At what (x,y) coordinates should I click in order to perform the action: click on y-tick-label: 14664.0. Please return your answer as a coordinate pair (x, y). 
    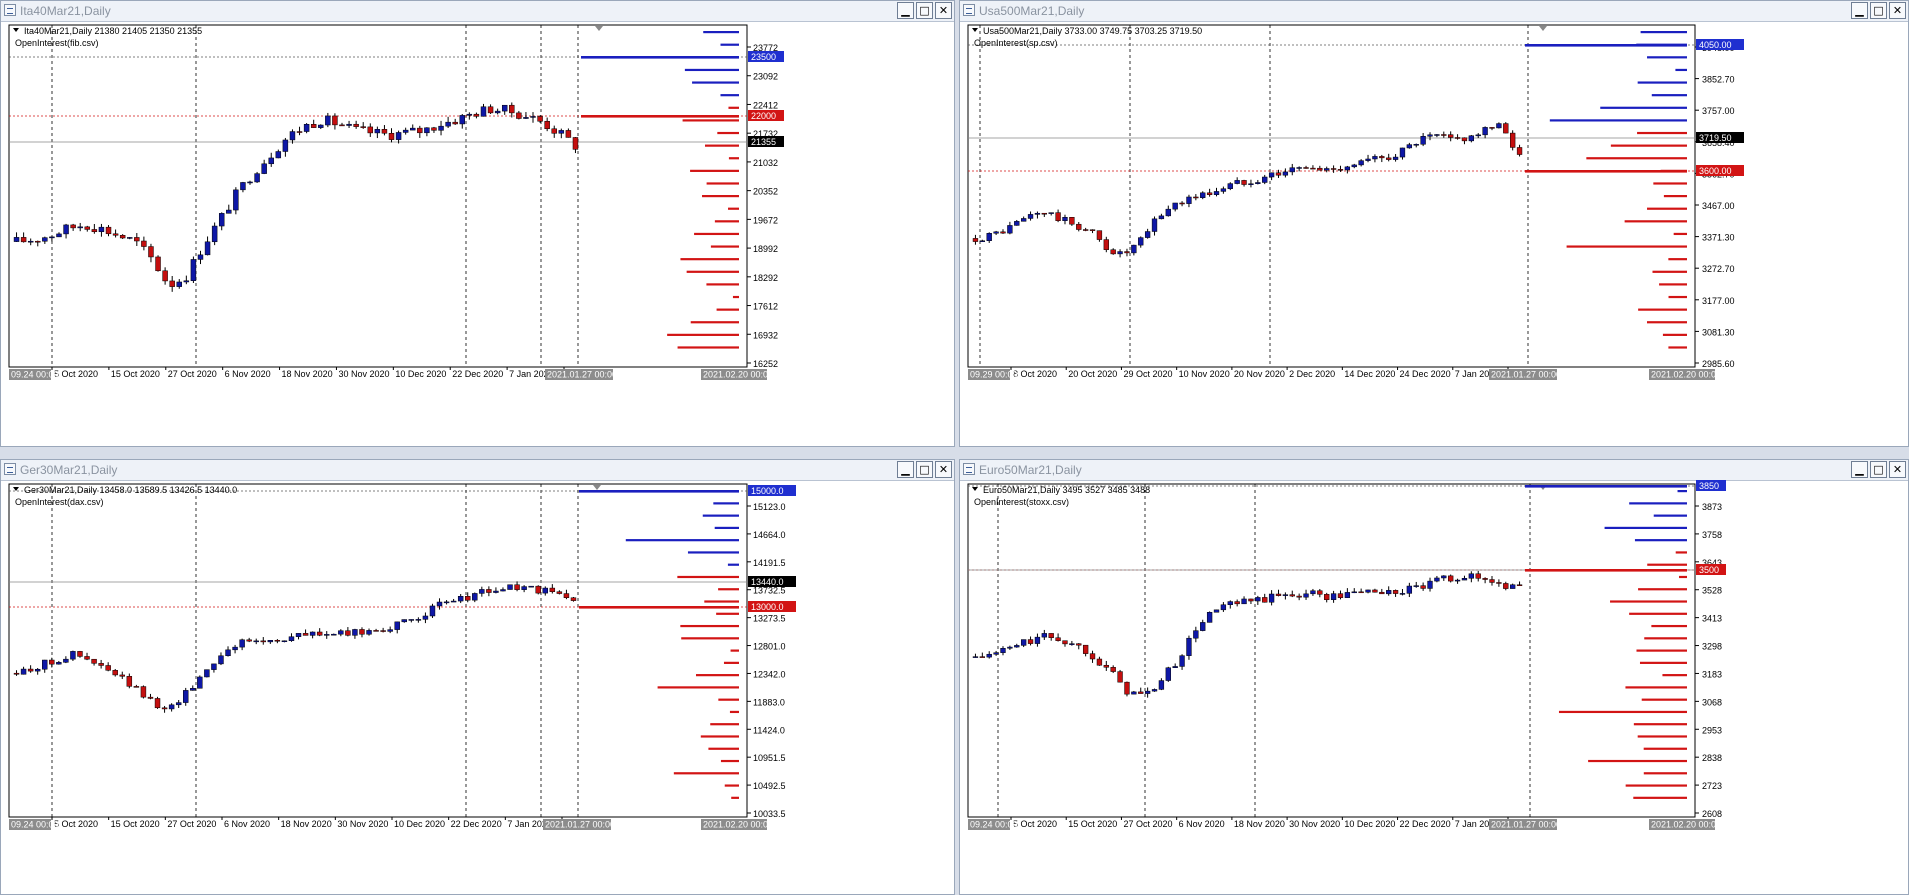
    Looking at the image, I should click on (769, 535).